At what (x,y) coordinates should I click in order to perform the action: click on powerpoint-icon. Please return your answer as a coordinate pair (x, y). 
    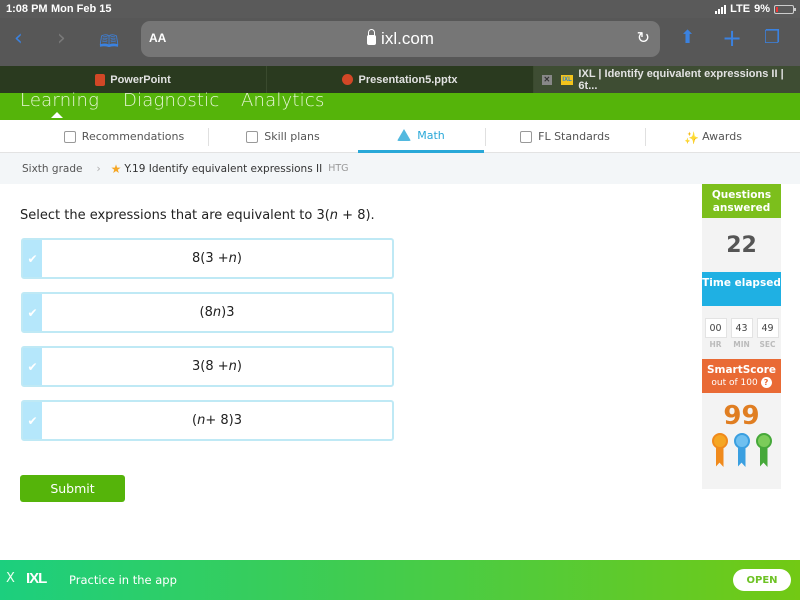
    Looking at the image, I should click on (100, 79).